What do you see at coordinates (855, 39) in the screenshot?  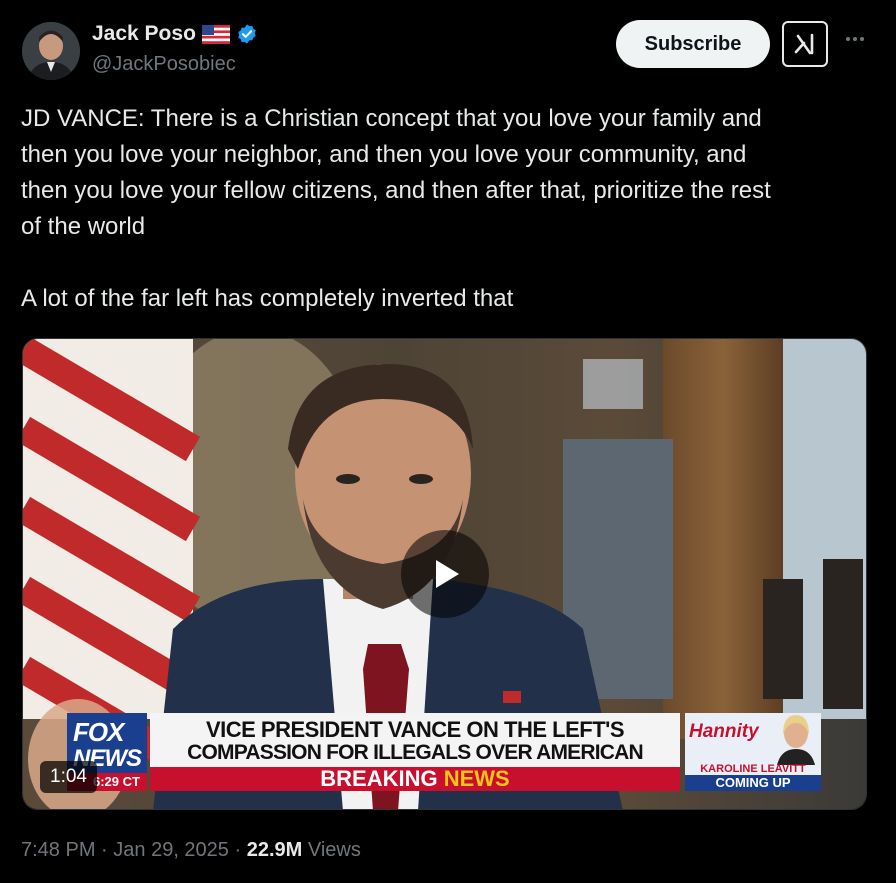 I see `more-icon` at bounding box center [855, 39].